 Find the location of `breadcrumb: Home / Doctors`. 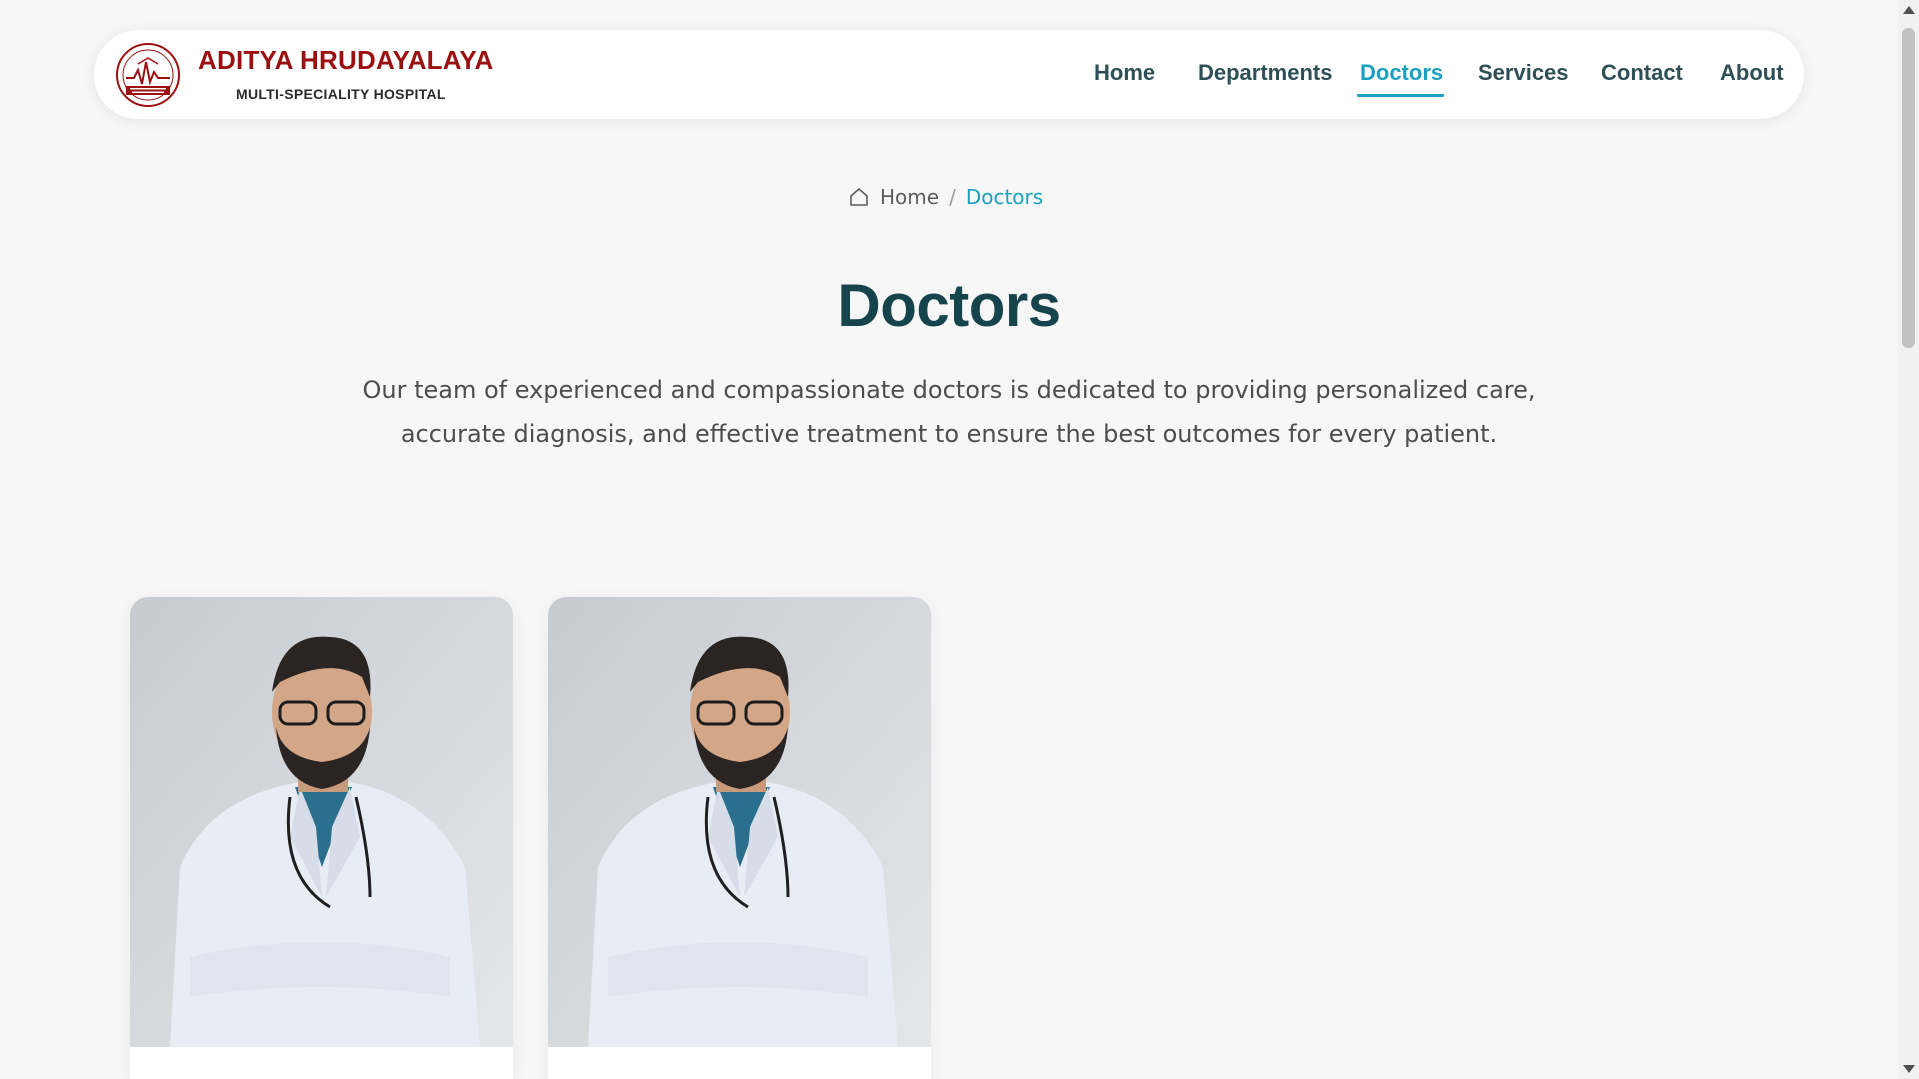

breadcrumb: Home / Doctors is located at coordinates (945, 197).